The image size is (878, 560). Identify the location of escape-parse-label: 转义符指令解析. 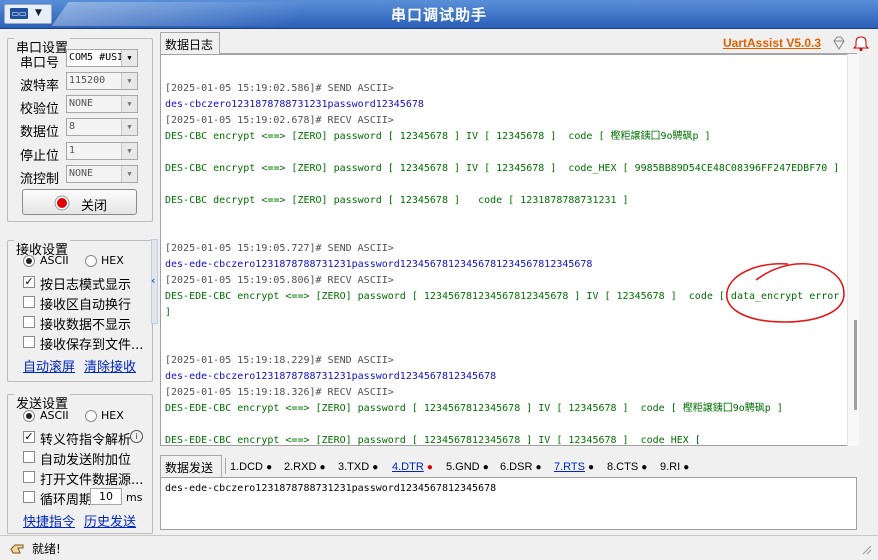
(86, 440).